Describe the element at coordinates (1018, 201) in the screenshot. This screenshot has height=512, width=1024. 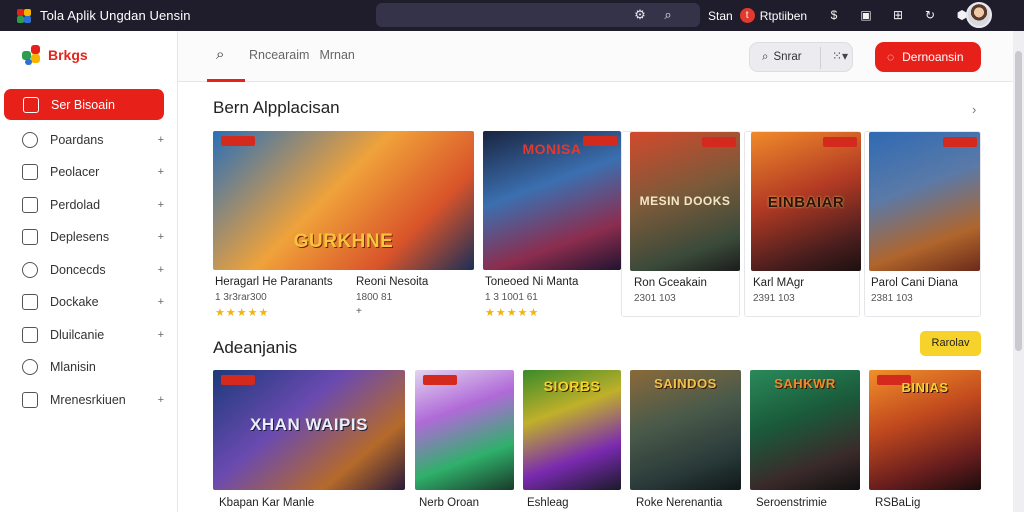
I see `scrollbar-thumb` at that location.